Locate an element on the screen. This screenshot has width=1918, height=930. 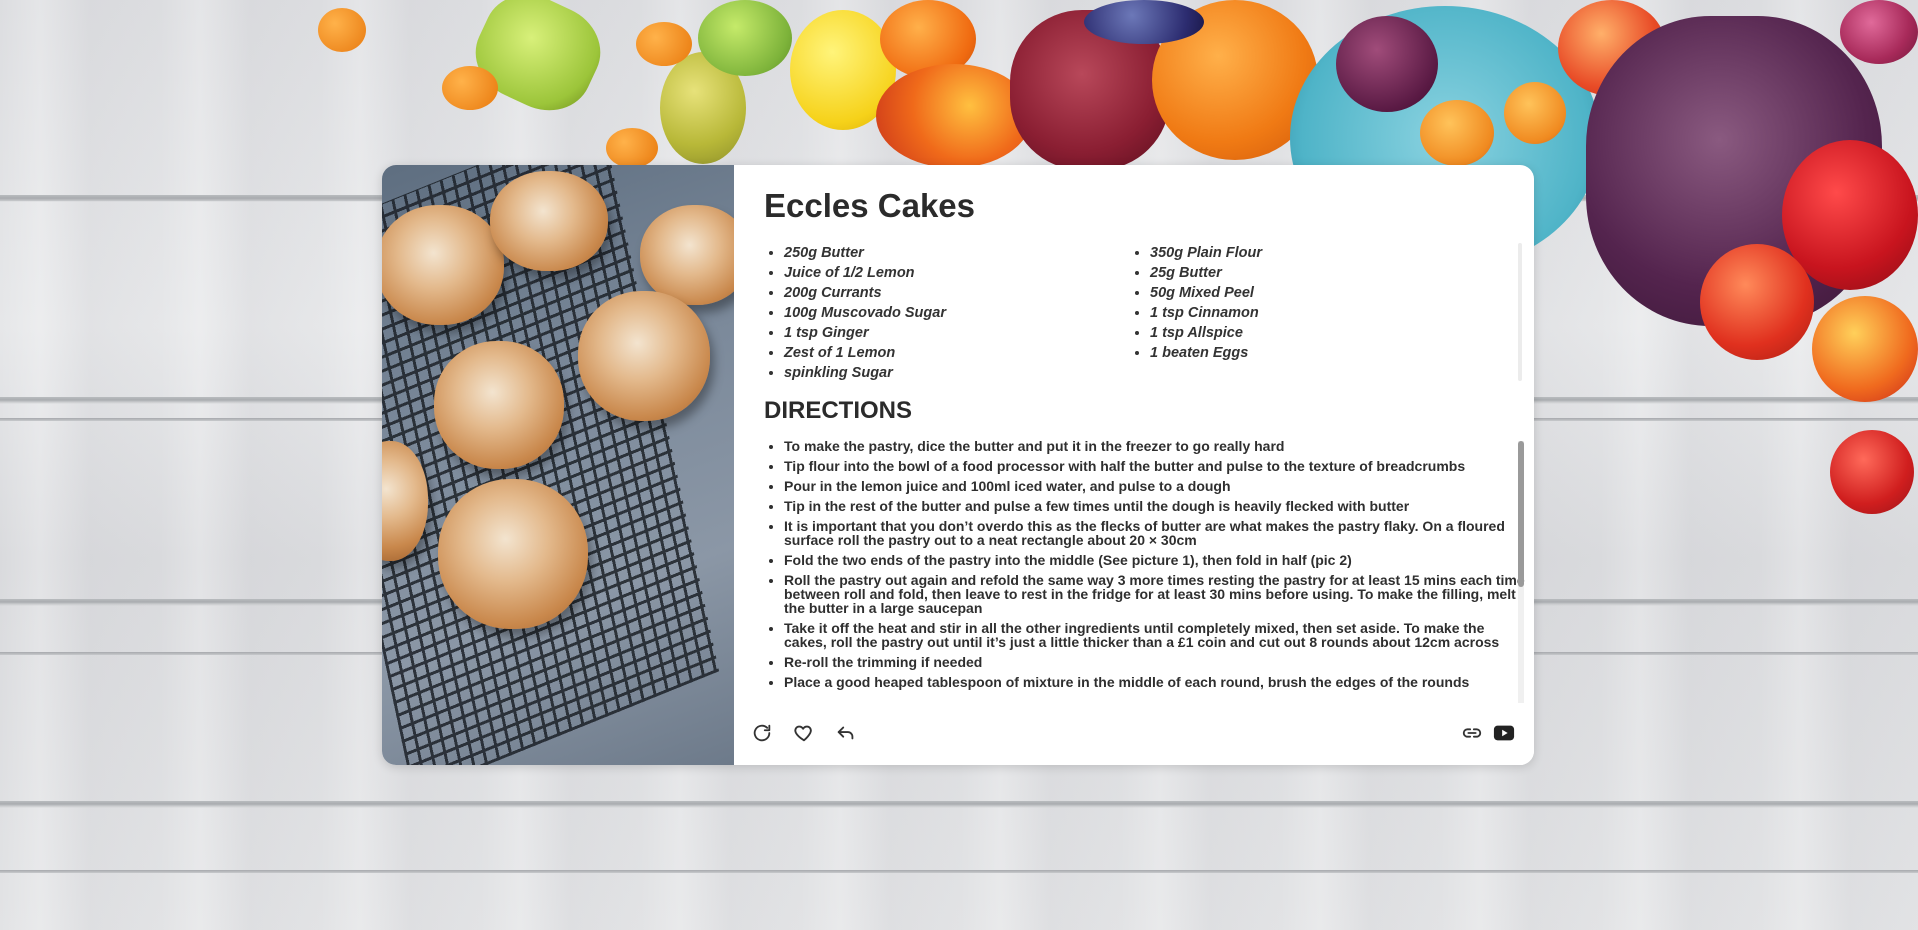
direction-step: Re-roll the trimming if needed is located at coordinates (1156, 662).